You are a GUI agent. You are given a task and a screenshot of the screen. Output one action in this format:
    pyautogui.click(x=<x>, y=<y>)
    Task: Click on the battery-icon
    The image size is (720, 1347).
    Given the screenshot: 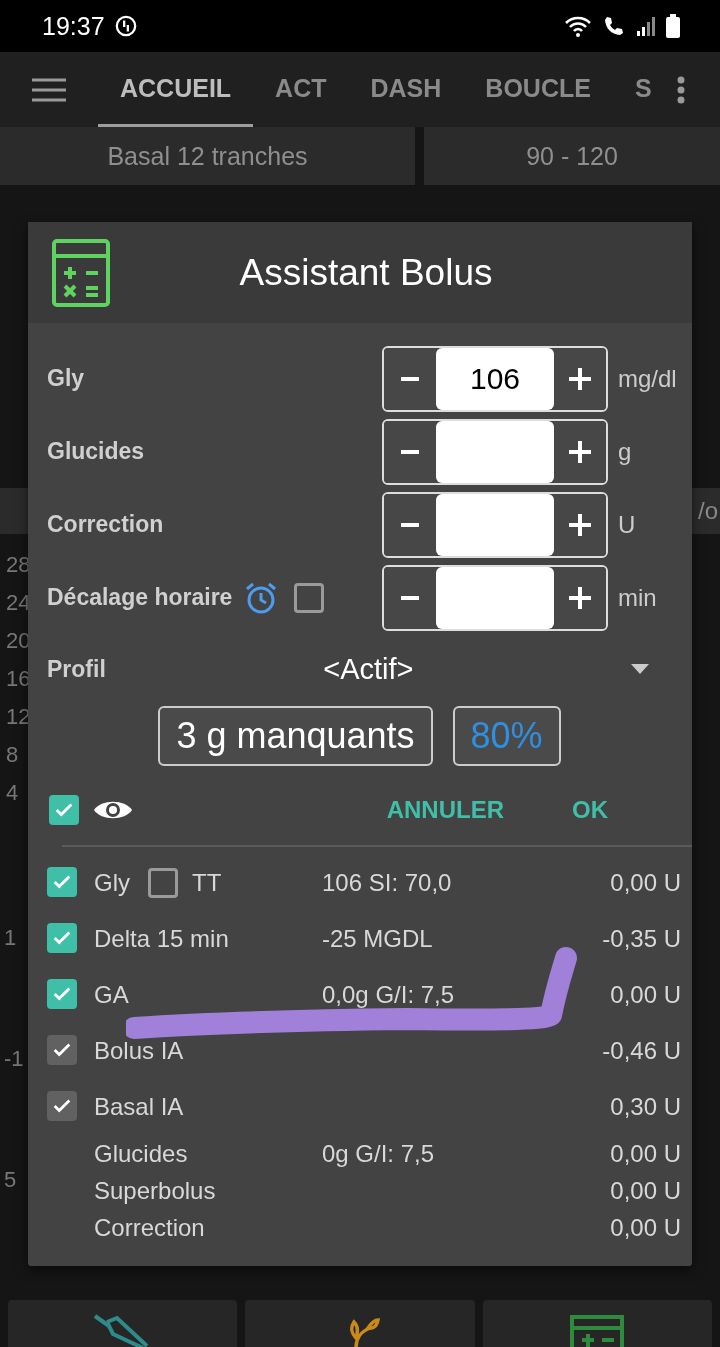 What is the action you would take?
    pyautogui.click(x=673, y=26)
    